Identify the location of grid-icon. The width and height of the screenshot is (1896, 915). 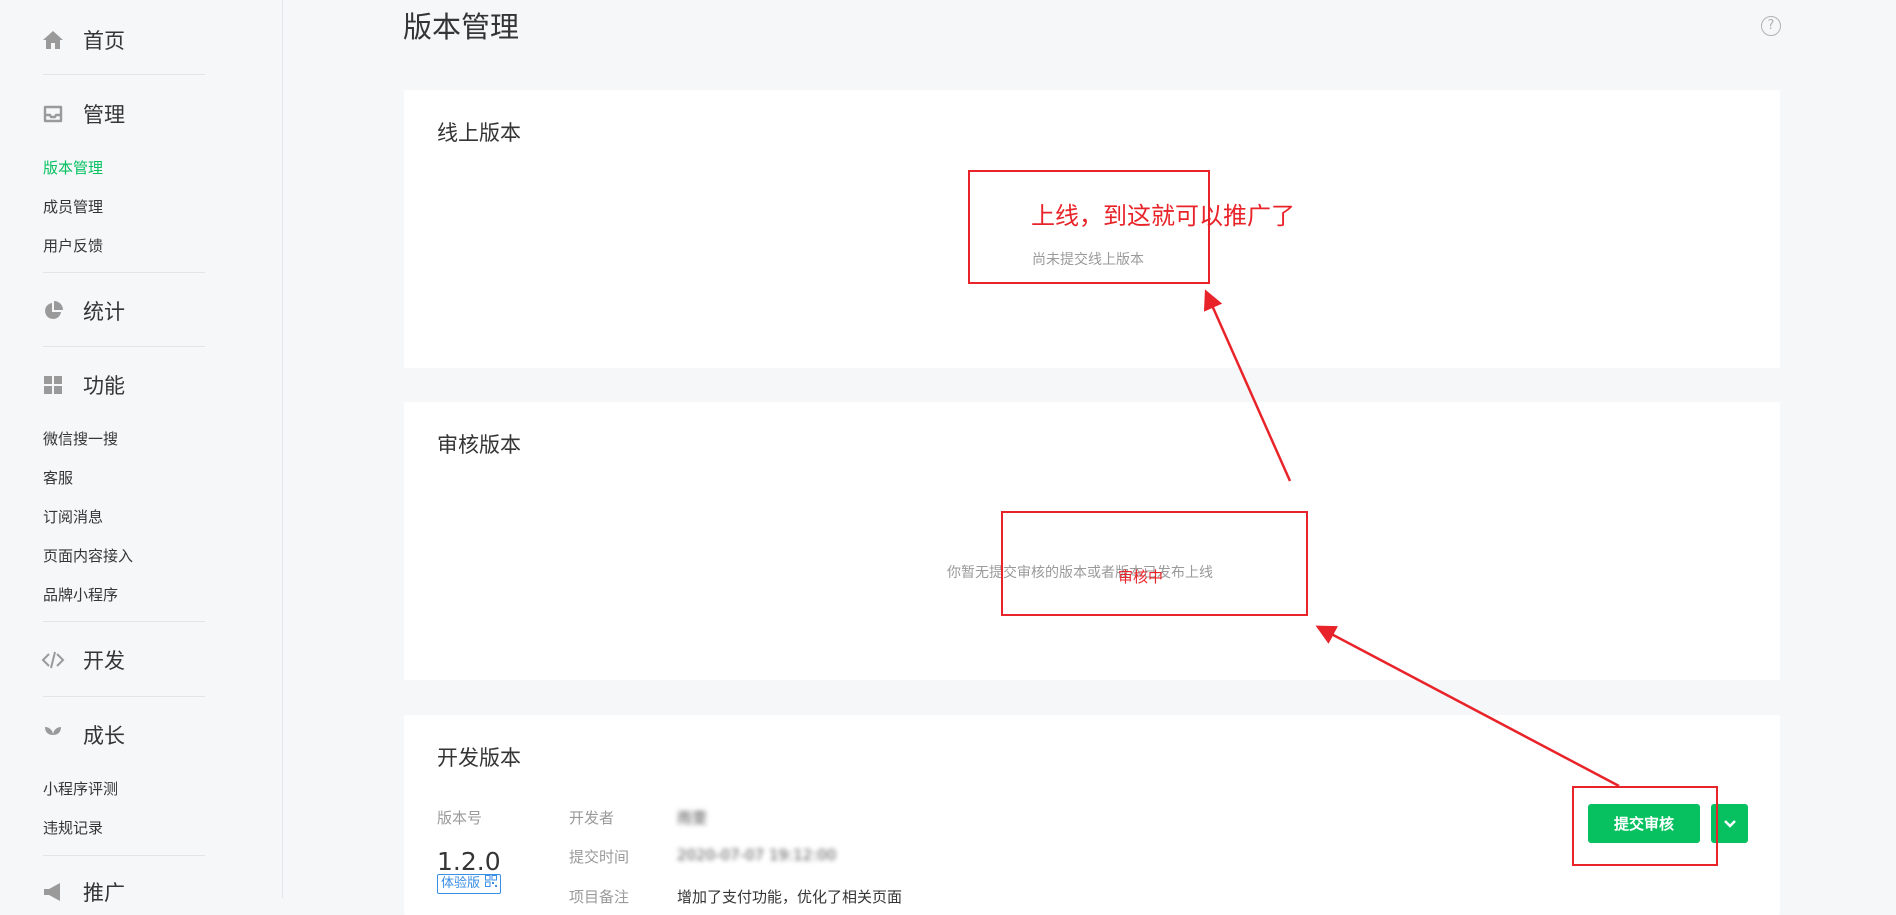
(53, 385).